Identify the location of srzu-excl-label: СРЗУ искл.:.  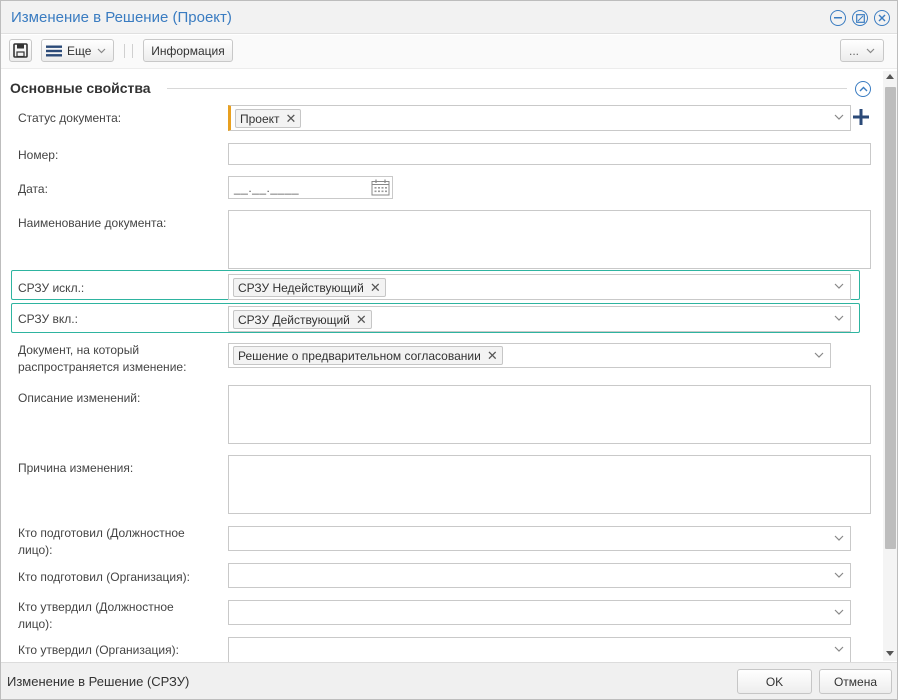
(51, 288).